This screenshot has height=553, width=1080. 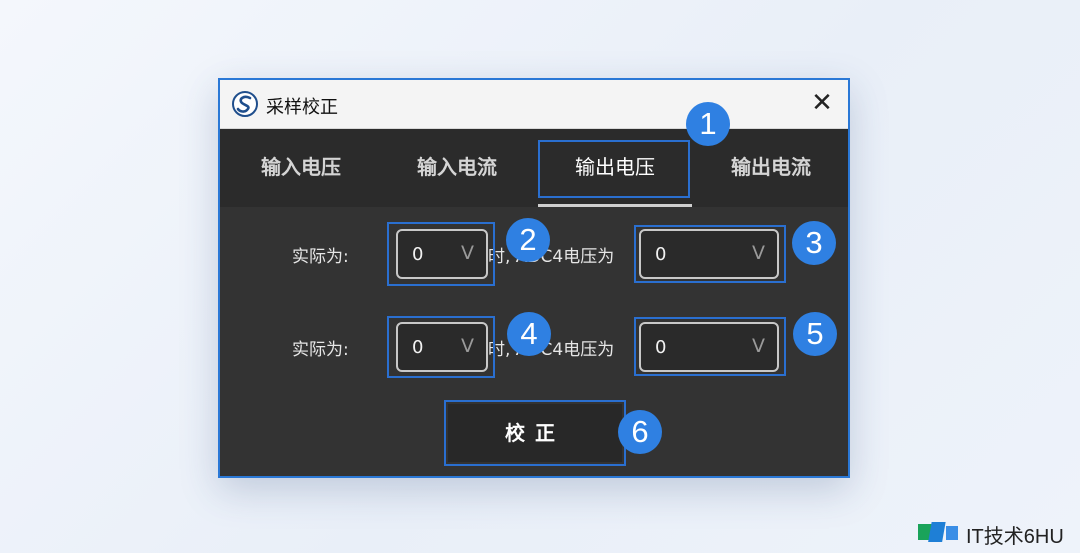 I want to click on badge-1: 1, so click(x=708, y=124).